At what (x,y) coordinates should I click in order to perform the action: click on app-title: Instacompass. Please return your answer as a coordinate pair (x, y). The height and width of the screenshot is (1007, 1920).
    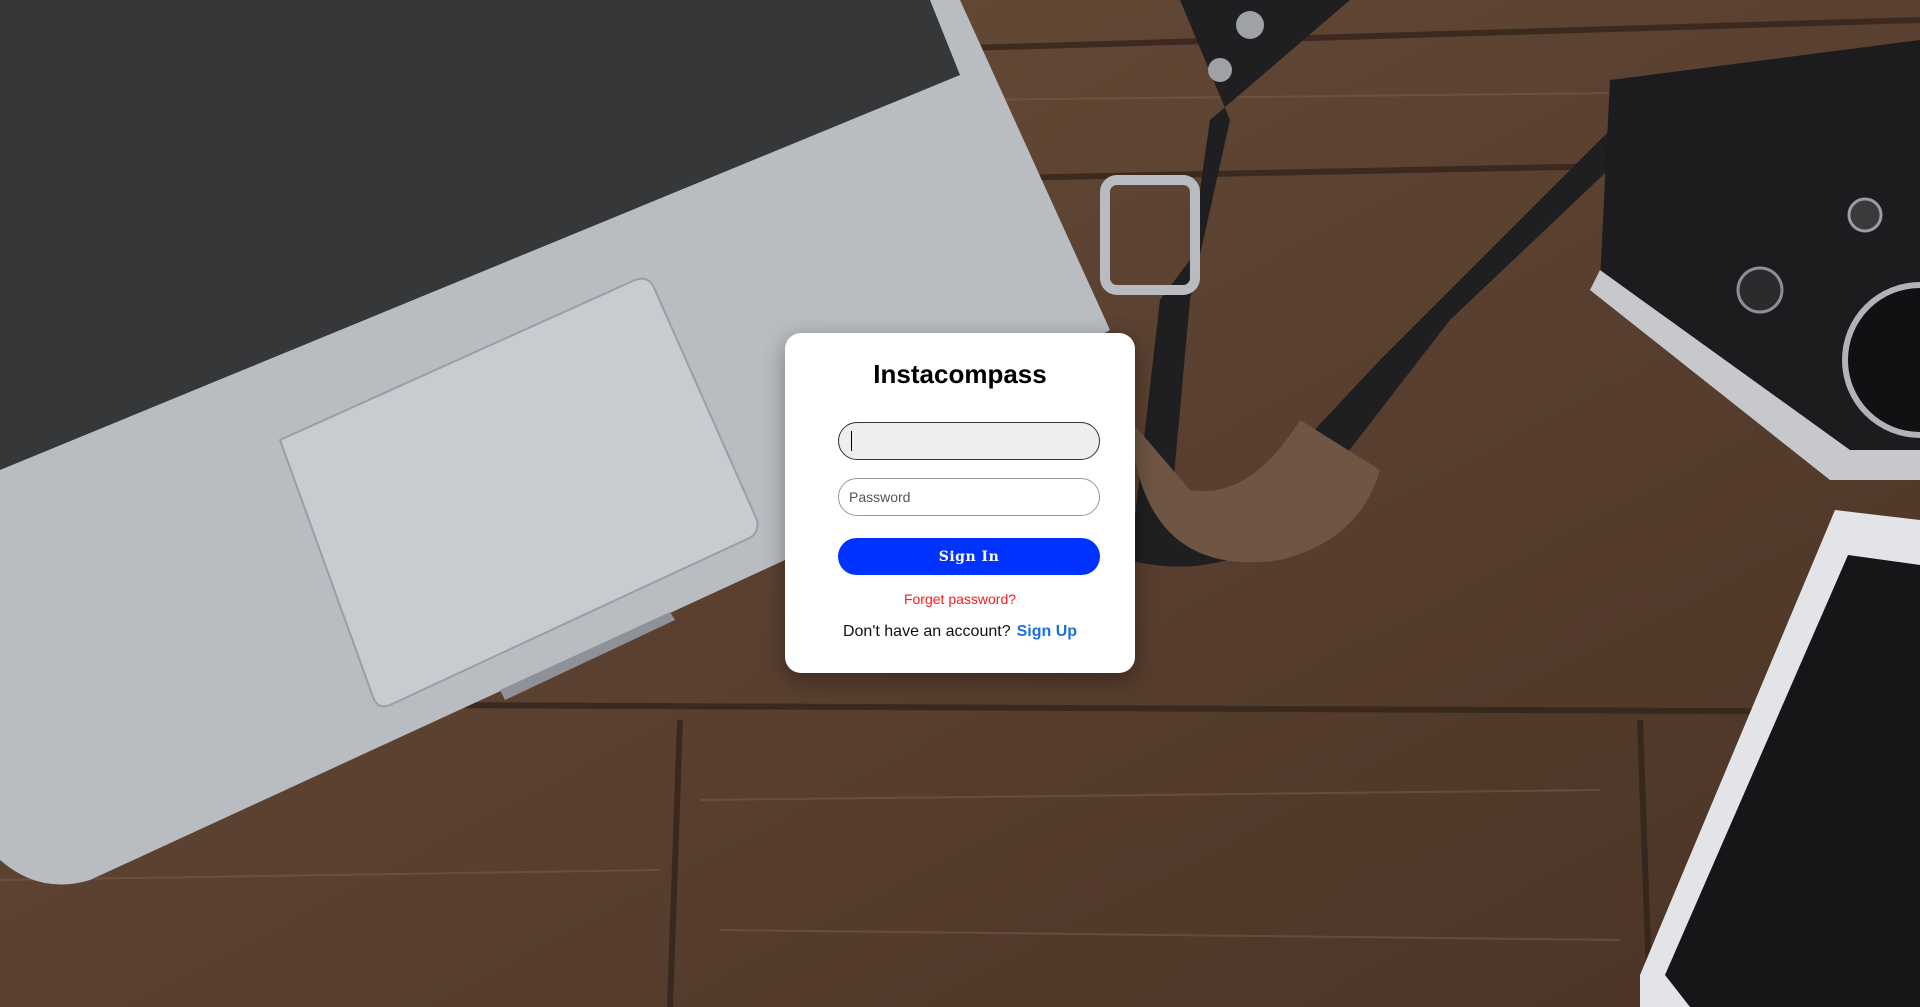
    Looking at the image, I should click on (960, 374).